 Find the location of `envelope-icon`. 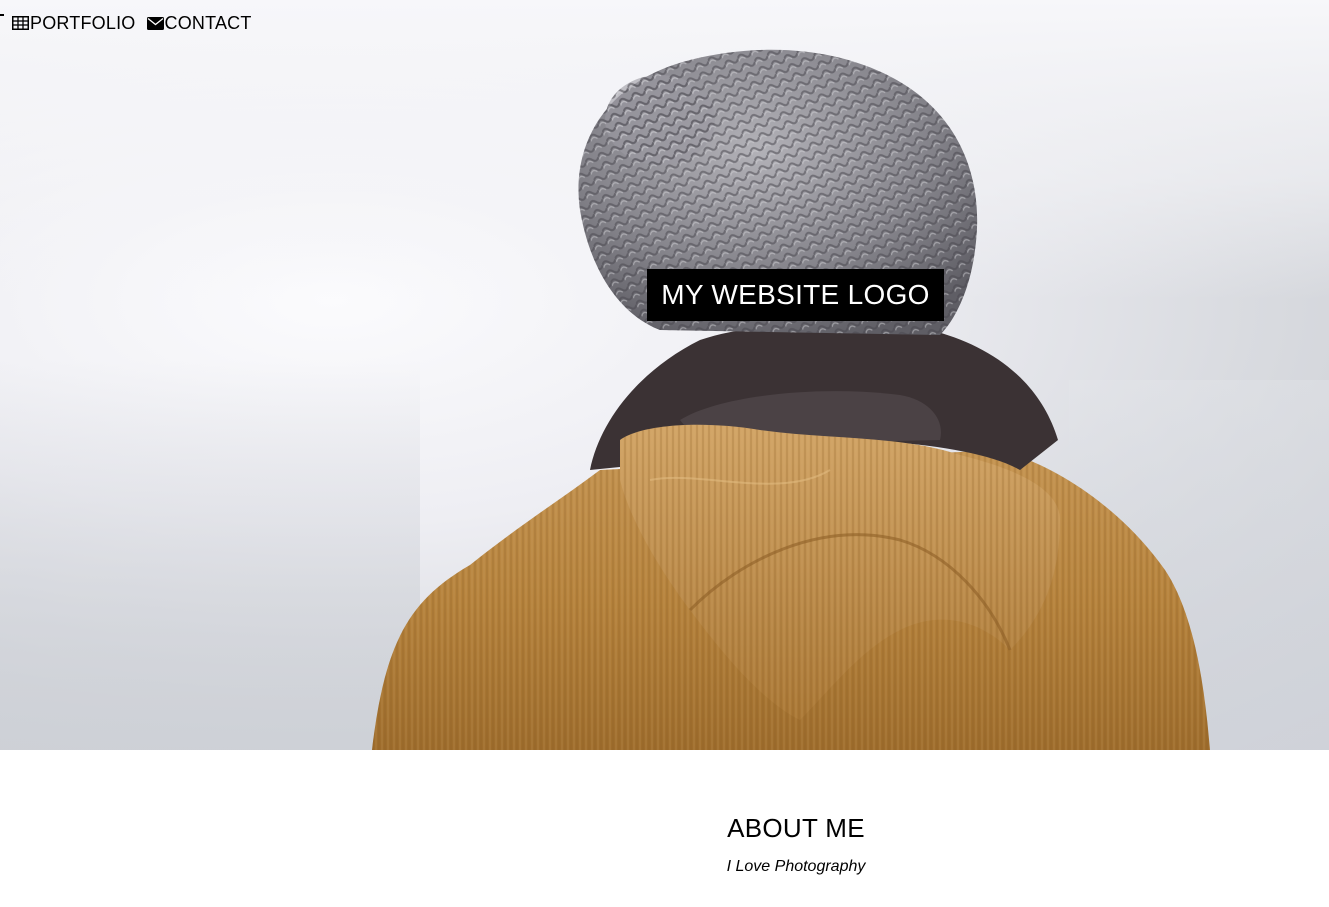

envelope-icon is located at coordinates (155, 23).